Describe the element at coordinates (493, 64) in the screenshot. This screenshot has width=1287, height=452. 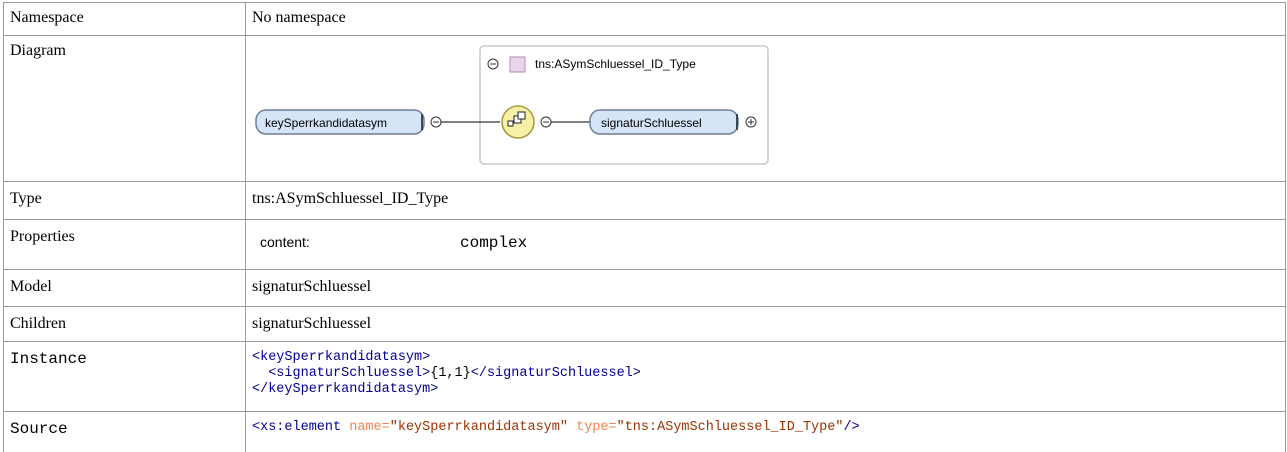
I see `type-collapse-icon` at that location.